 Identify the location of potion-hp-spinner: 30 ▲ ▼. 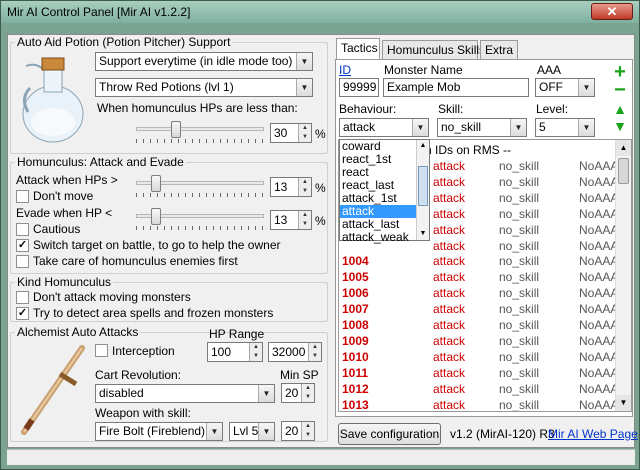
(291, 133).